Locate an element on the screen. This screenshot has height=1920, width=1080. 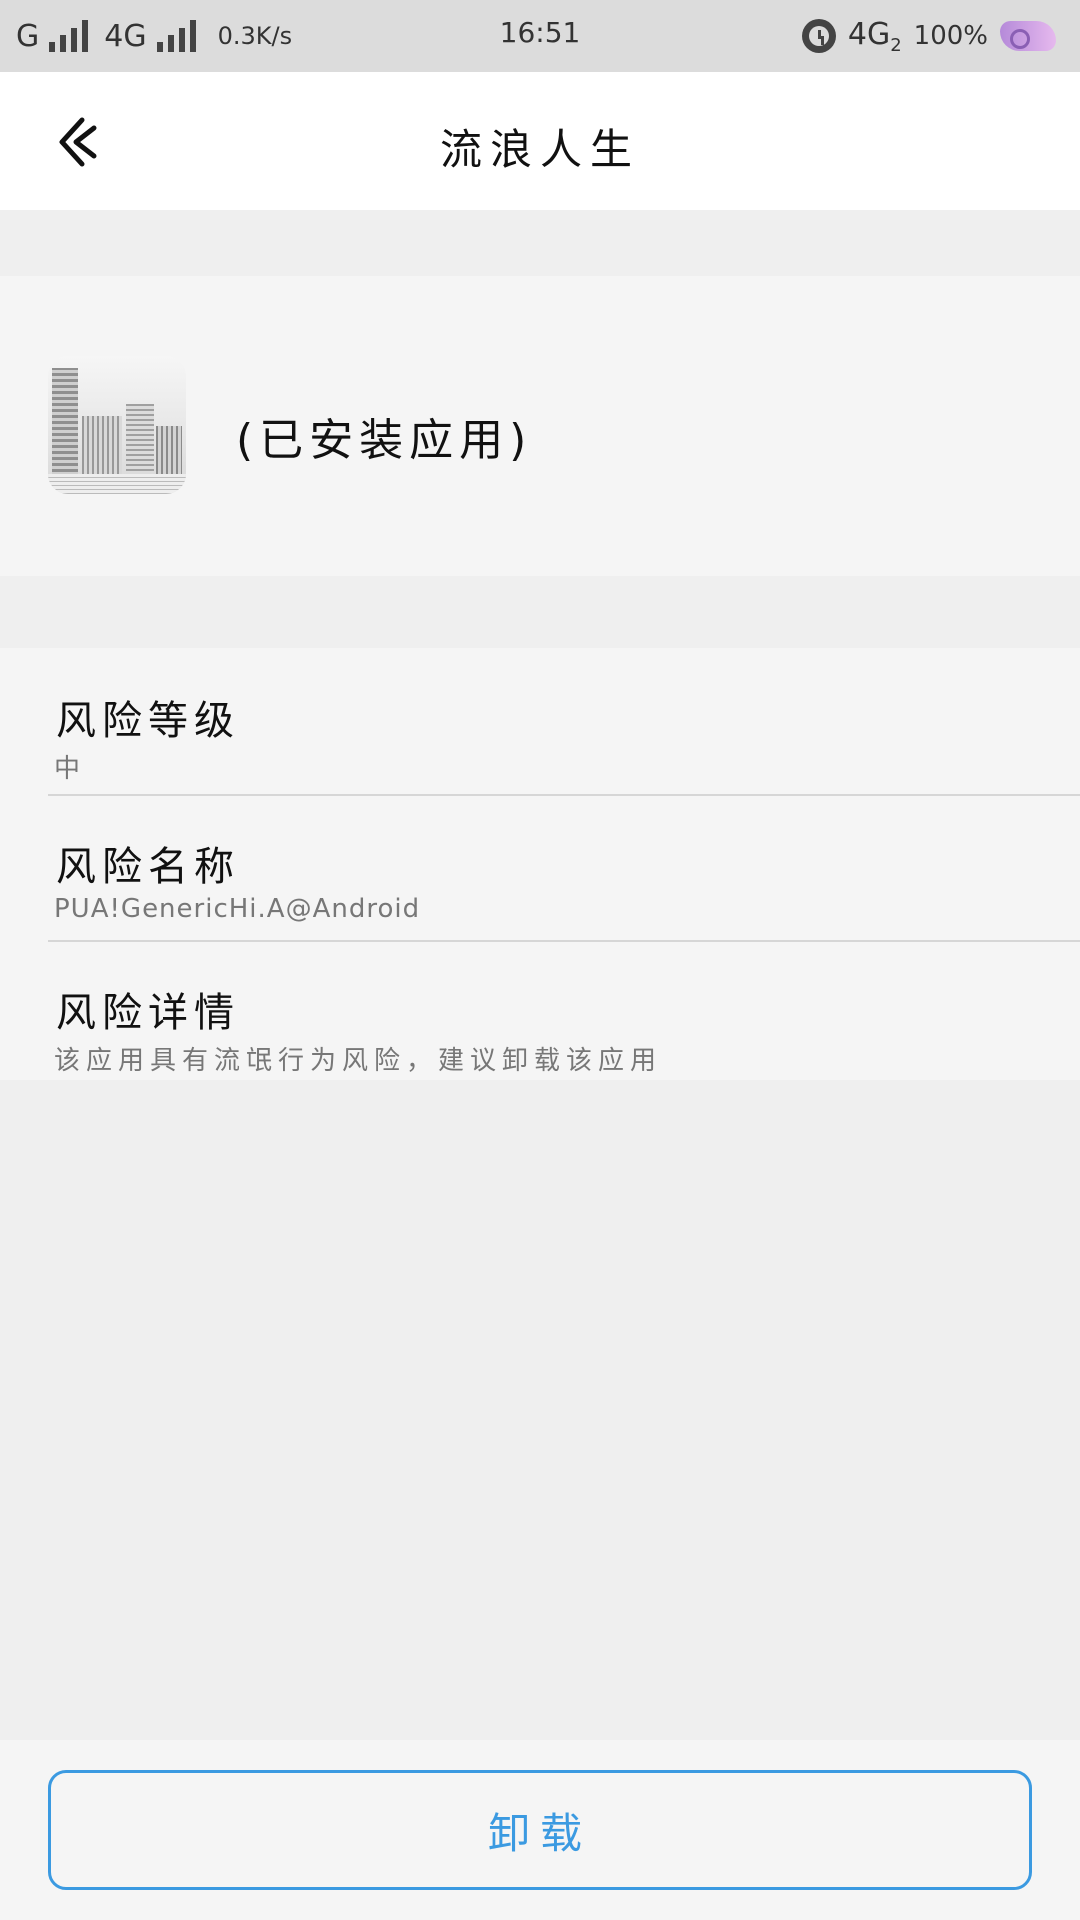
battery-percent: 100% is located at coordinates (950, 36).